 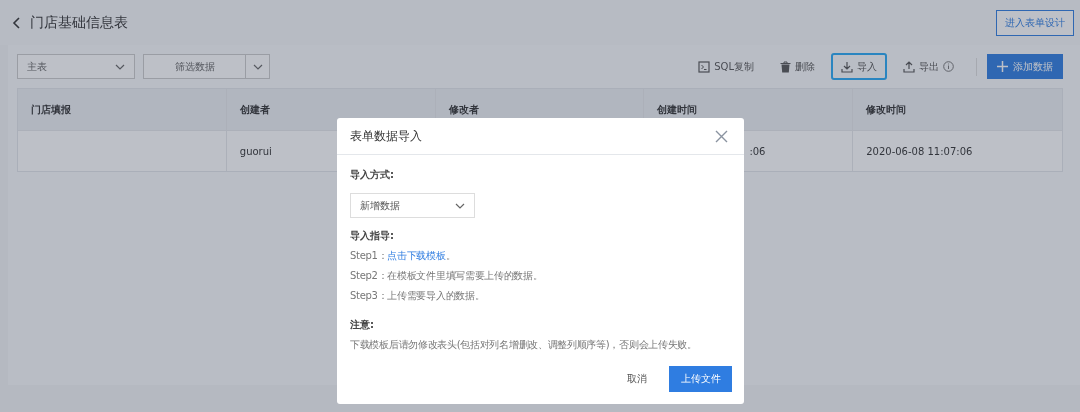 I want to click on close-icon, so click(x=721, y=136).